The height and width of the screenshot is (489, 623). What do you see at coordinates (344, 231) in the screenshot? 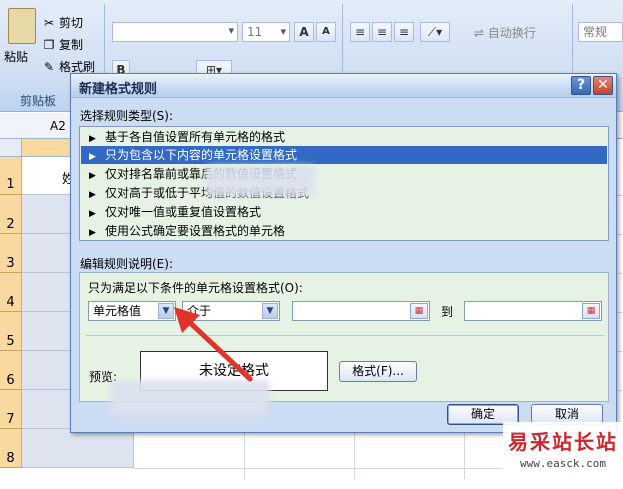
I see `rule-type-item: ▶ 使用公式确定要设置格式的单元格` at bounding box center [344, 231].